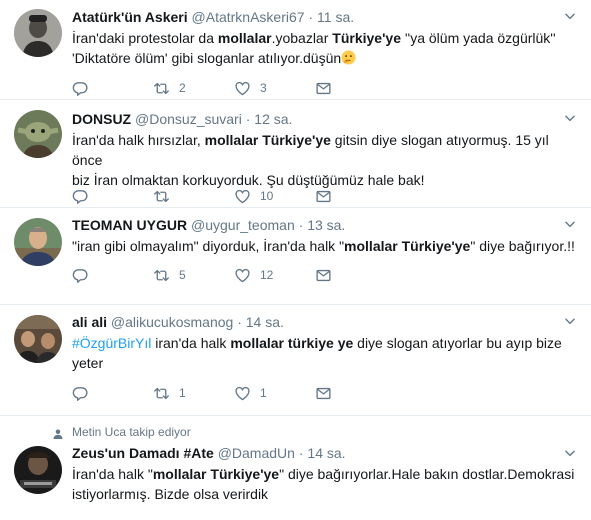 This screenshot has width=591, height=520. What do you see at coordinates (274, 393) in the screenshot?
I see `like-button: 1` at bounding box center [274, 393].